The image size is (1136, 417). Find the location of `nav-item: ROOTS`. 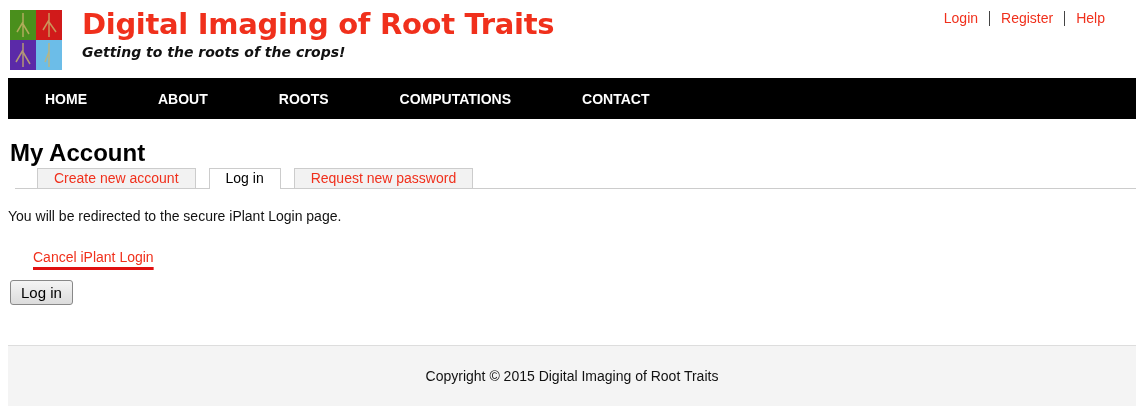

nav-item: ROOTS is located at coordinates (303, 98).